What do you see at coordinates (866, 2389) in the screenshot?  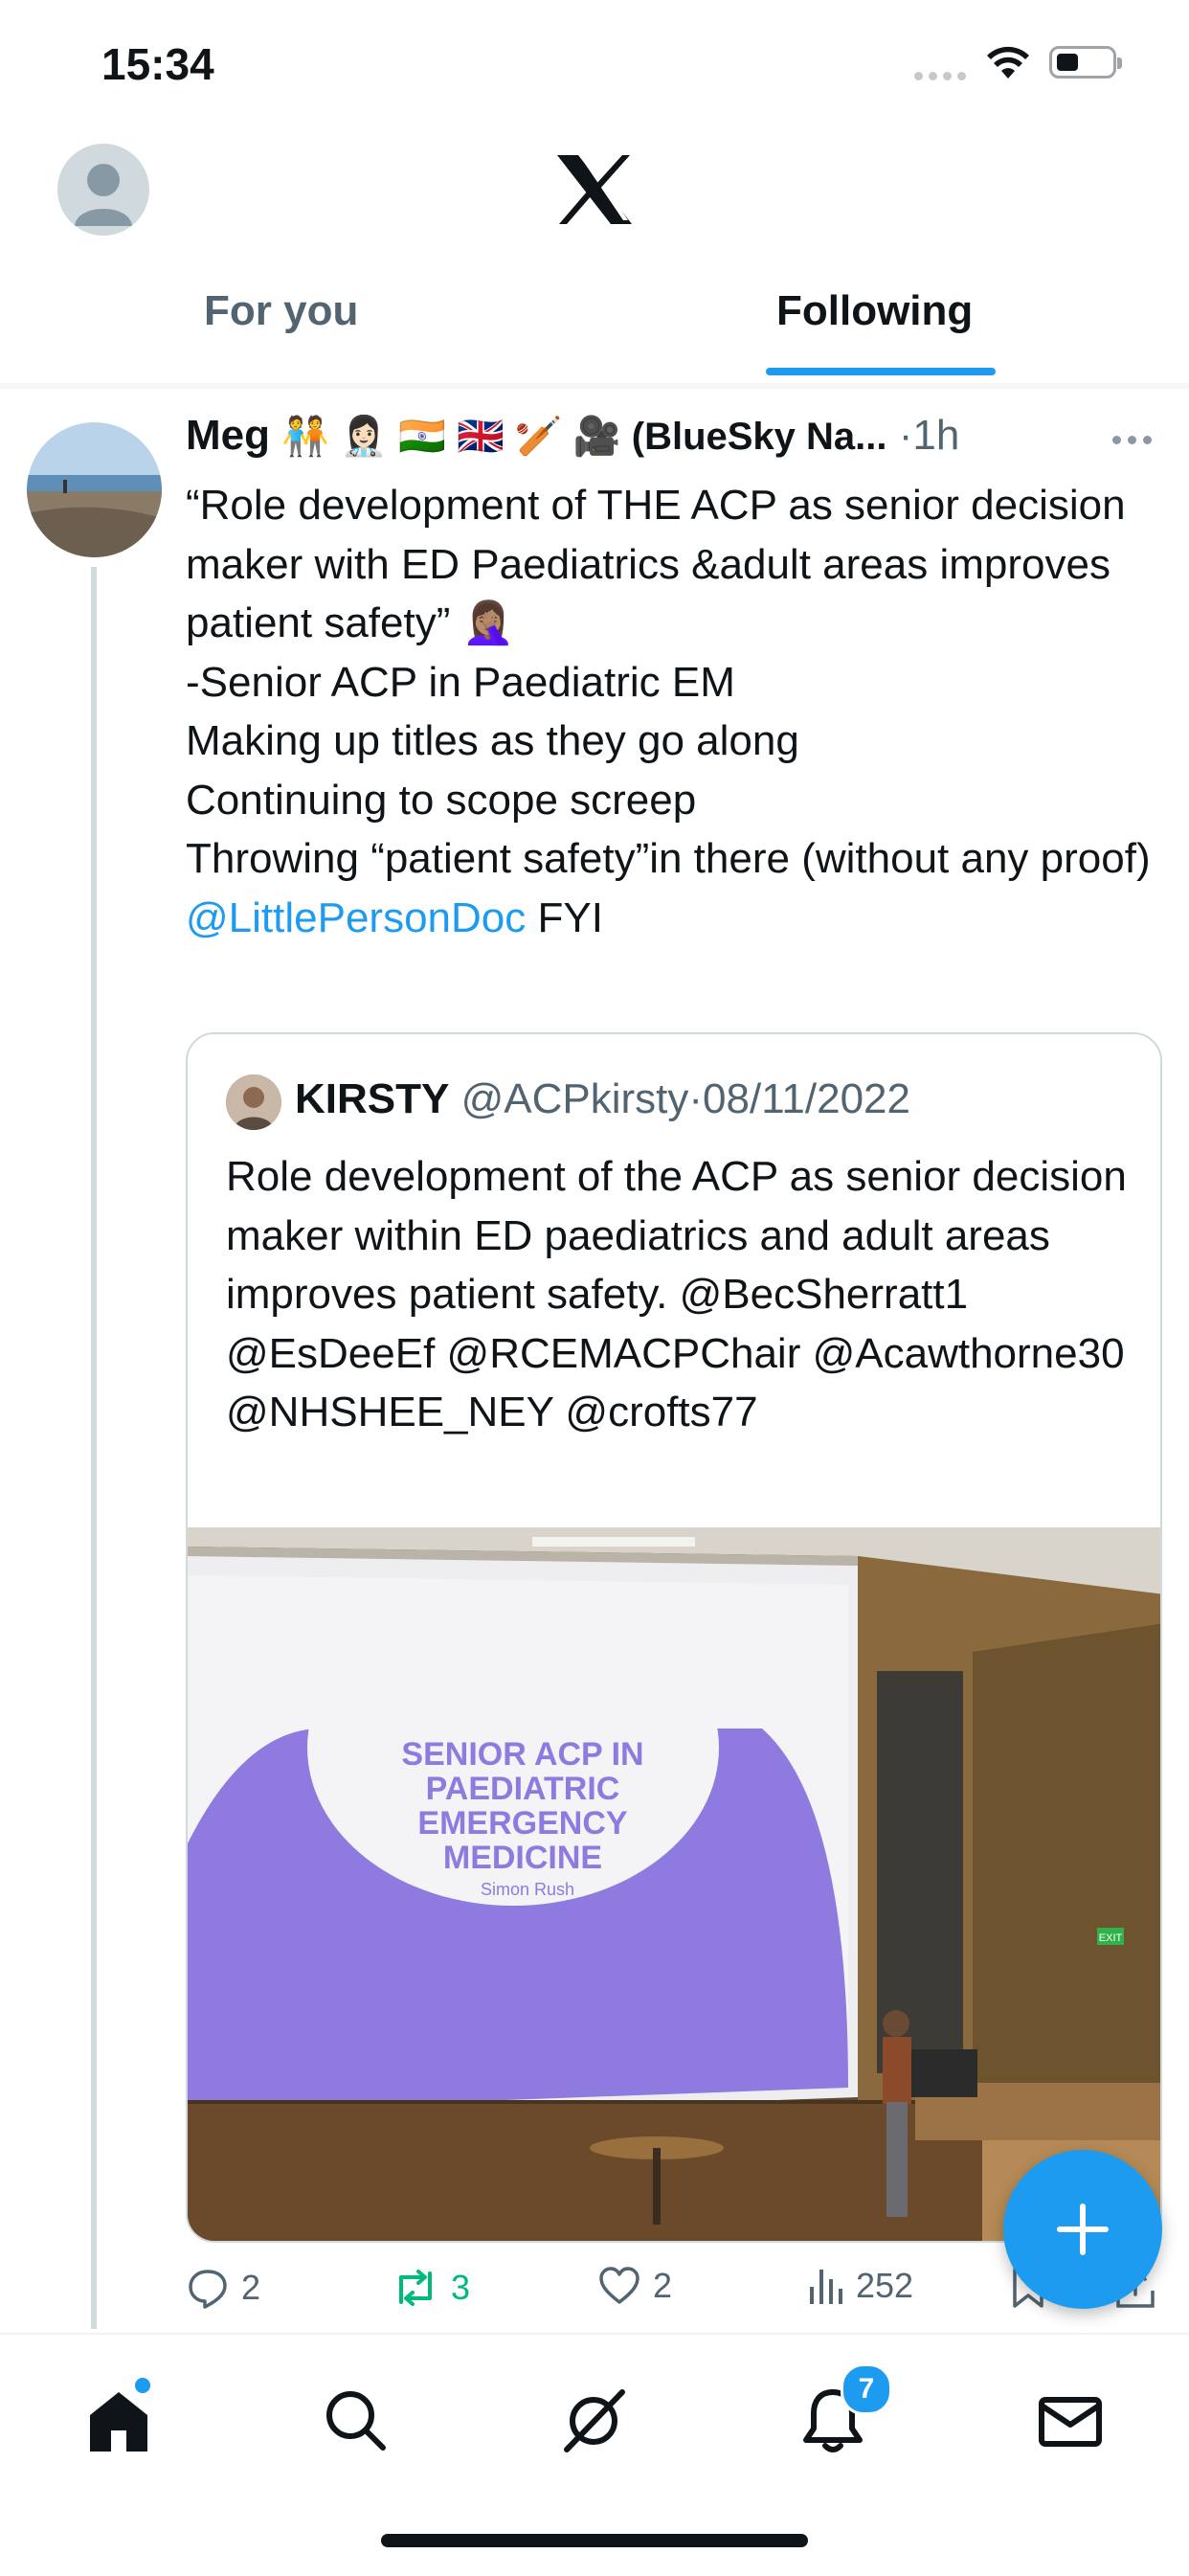 I see `notifications-badge: 7` at bounding box center [866, 2389].